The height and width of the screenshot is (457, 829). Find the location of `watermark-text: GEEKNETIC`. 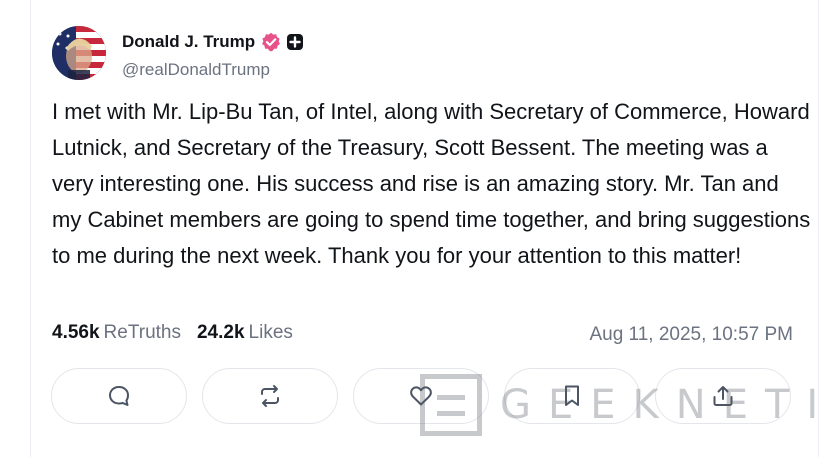

watermark-text: GEEKNETIC is located at coordinates (664, 405).